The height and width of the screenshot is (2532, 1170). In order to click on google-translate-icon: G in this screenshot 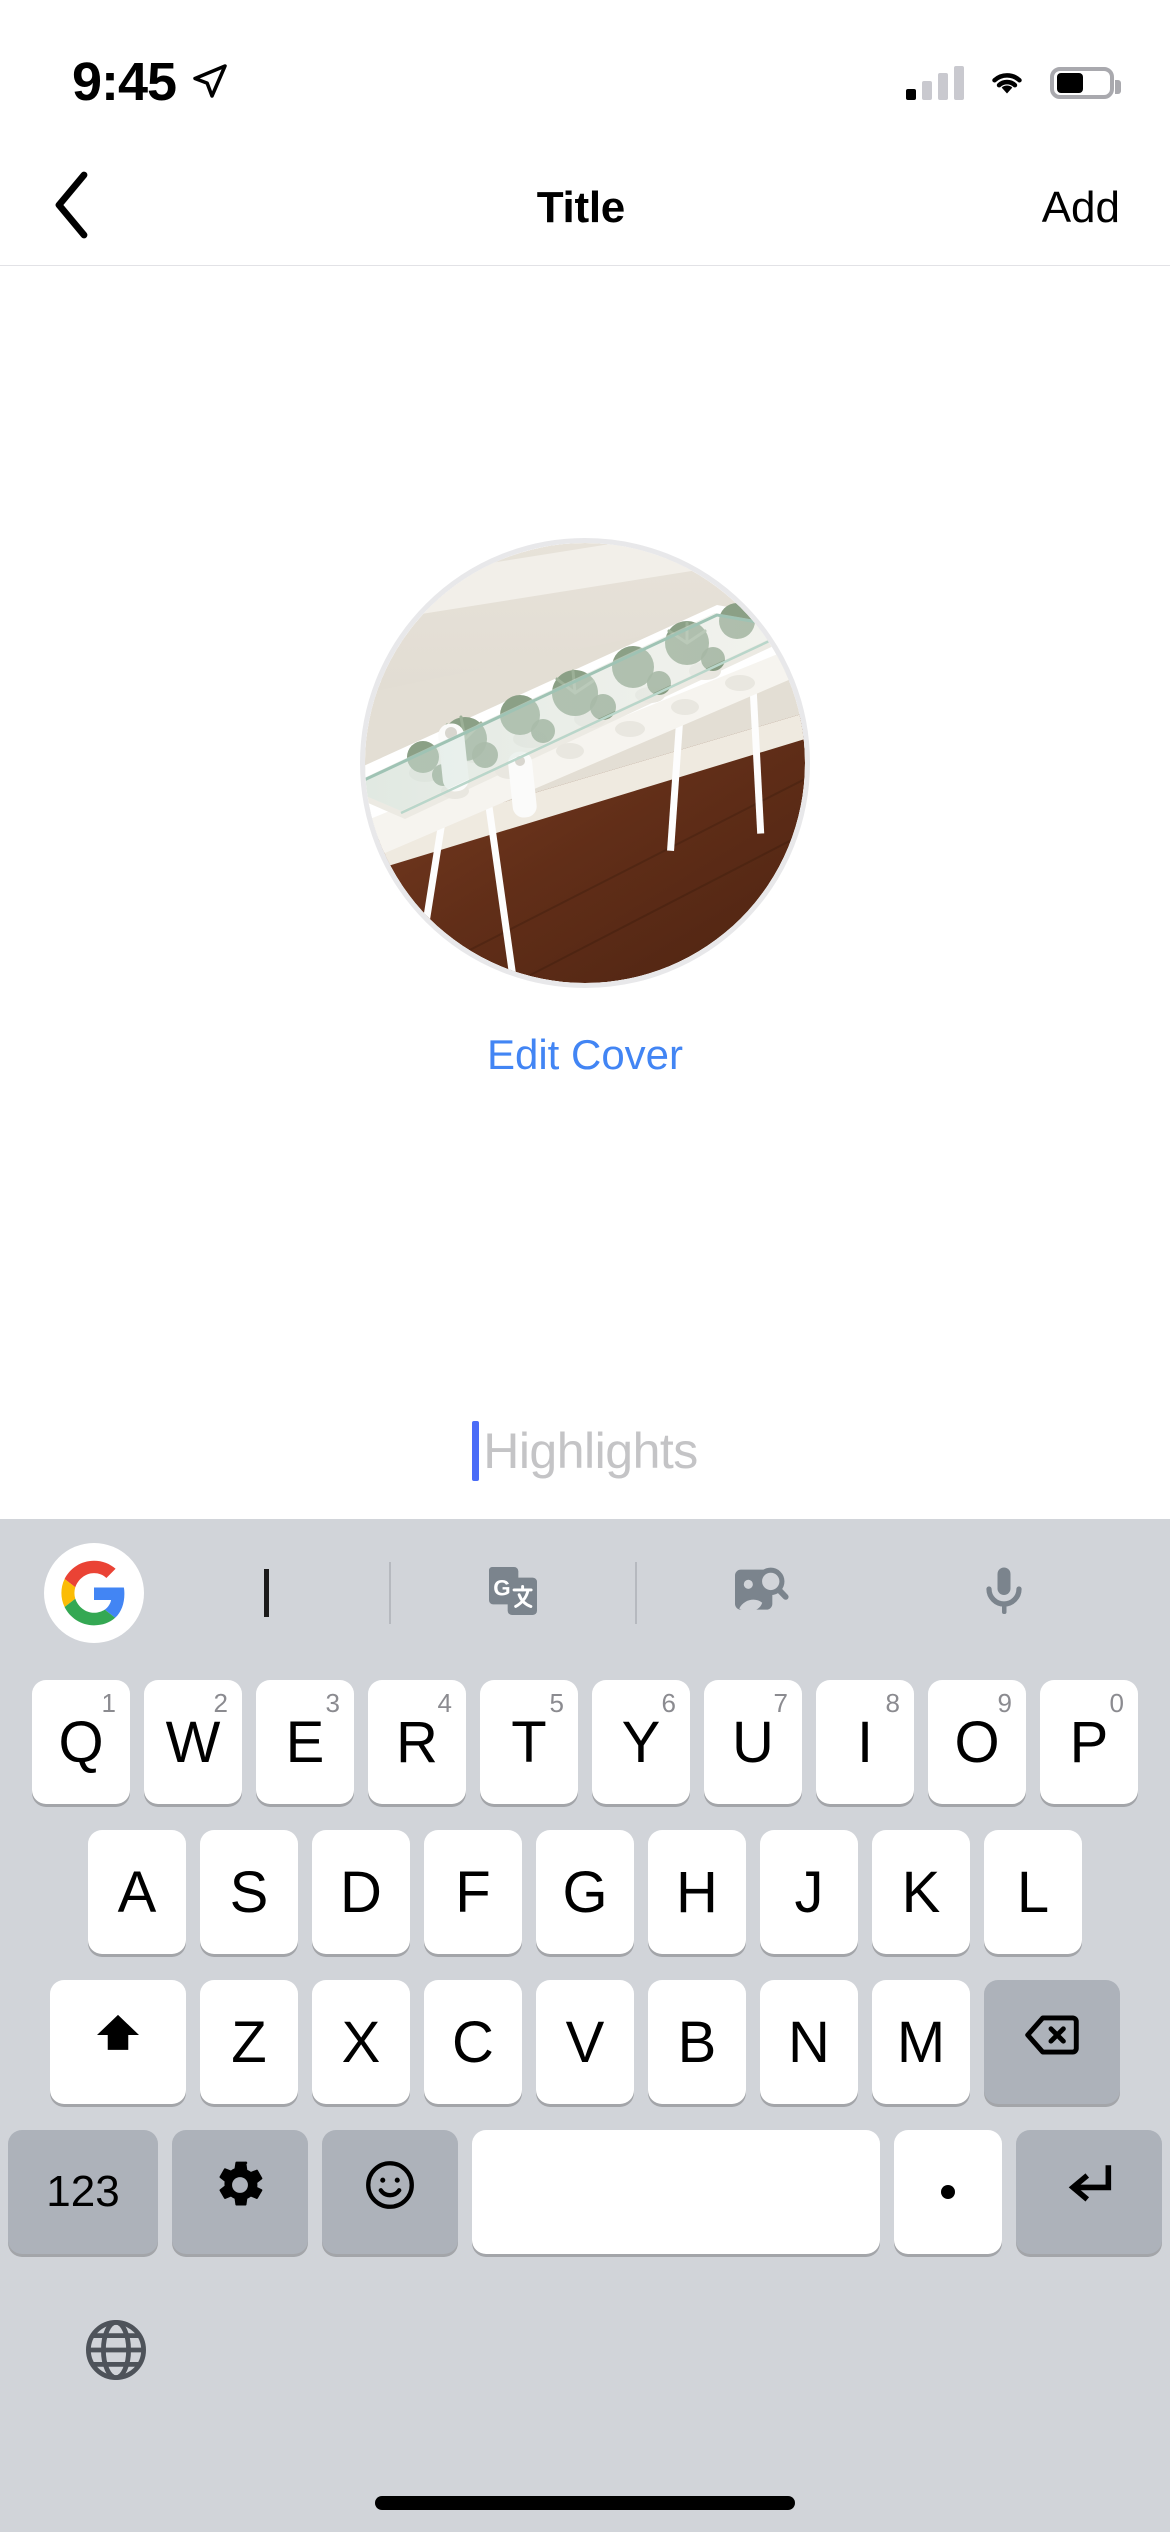, I will do `click(513, 1593)`.